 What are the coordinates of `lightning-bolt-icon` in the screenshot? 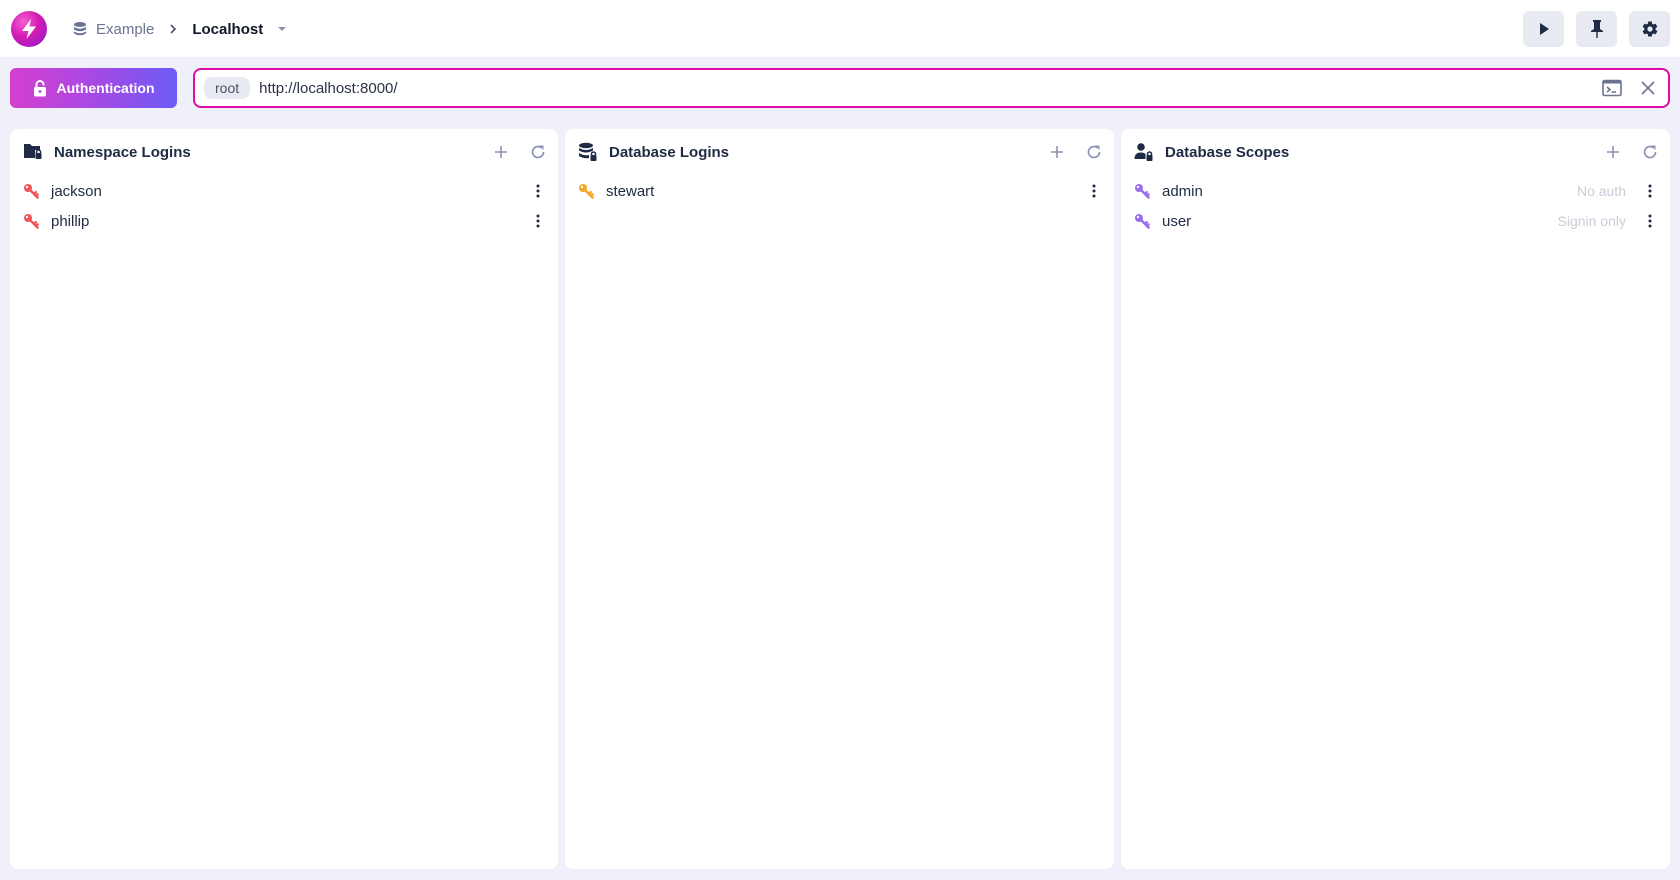 It's located at (29, 29).